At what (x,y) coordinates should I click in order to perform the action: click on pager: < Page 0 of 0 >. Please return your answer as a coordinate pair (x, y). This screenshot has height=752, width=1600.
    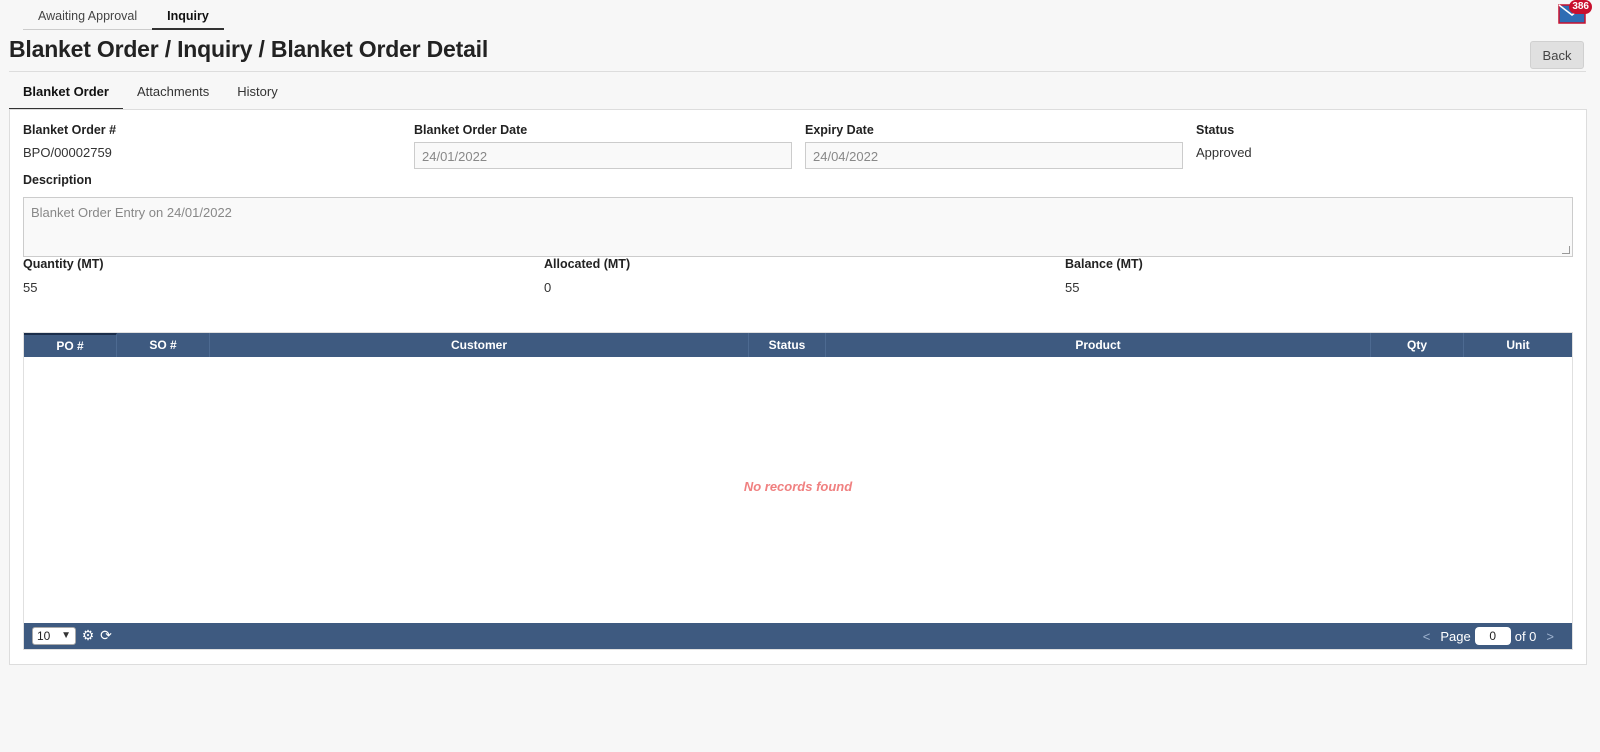
    Looking at the image, I should click on (1488, 636).